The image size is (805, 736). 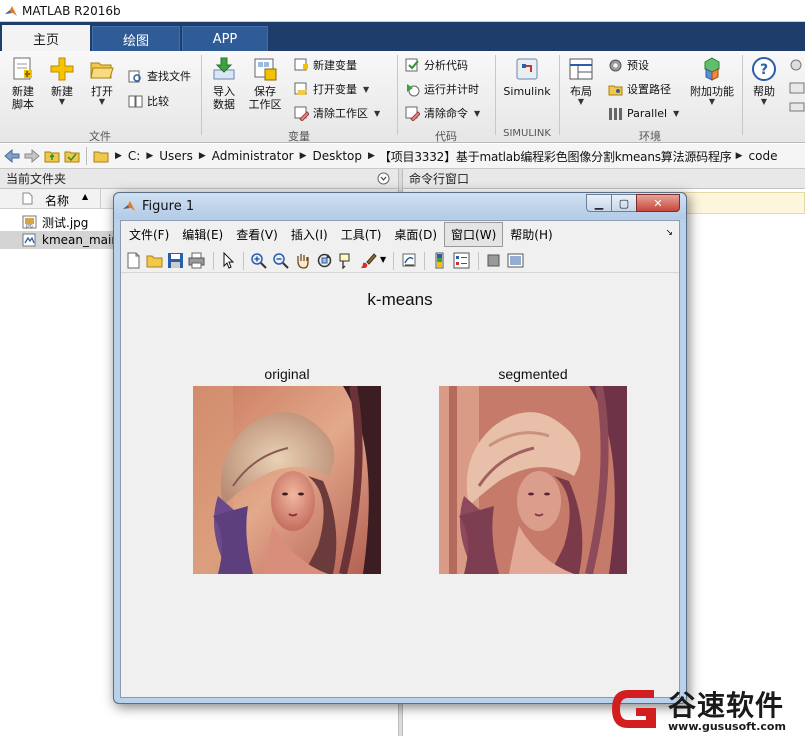 What do you see at coordinates (46, 38) in the screenshot?
I see `tab-home: 主页` at bounding box center [46, 38].